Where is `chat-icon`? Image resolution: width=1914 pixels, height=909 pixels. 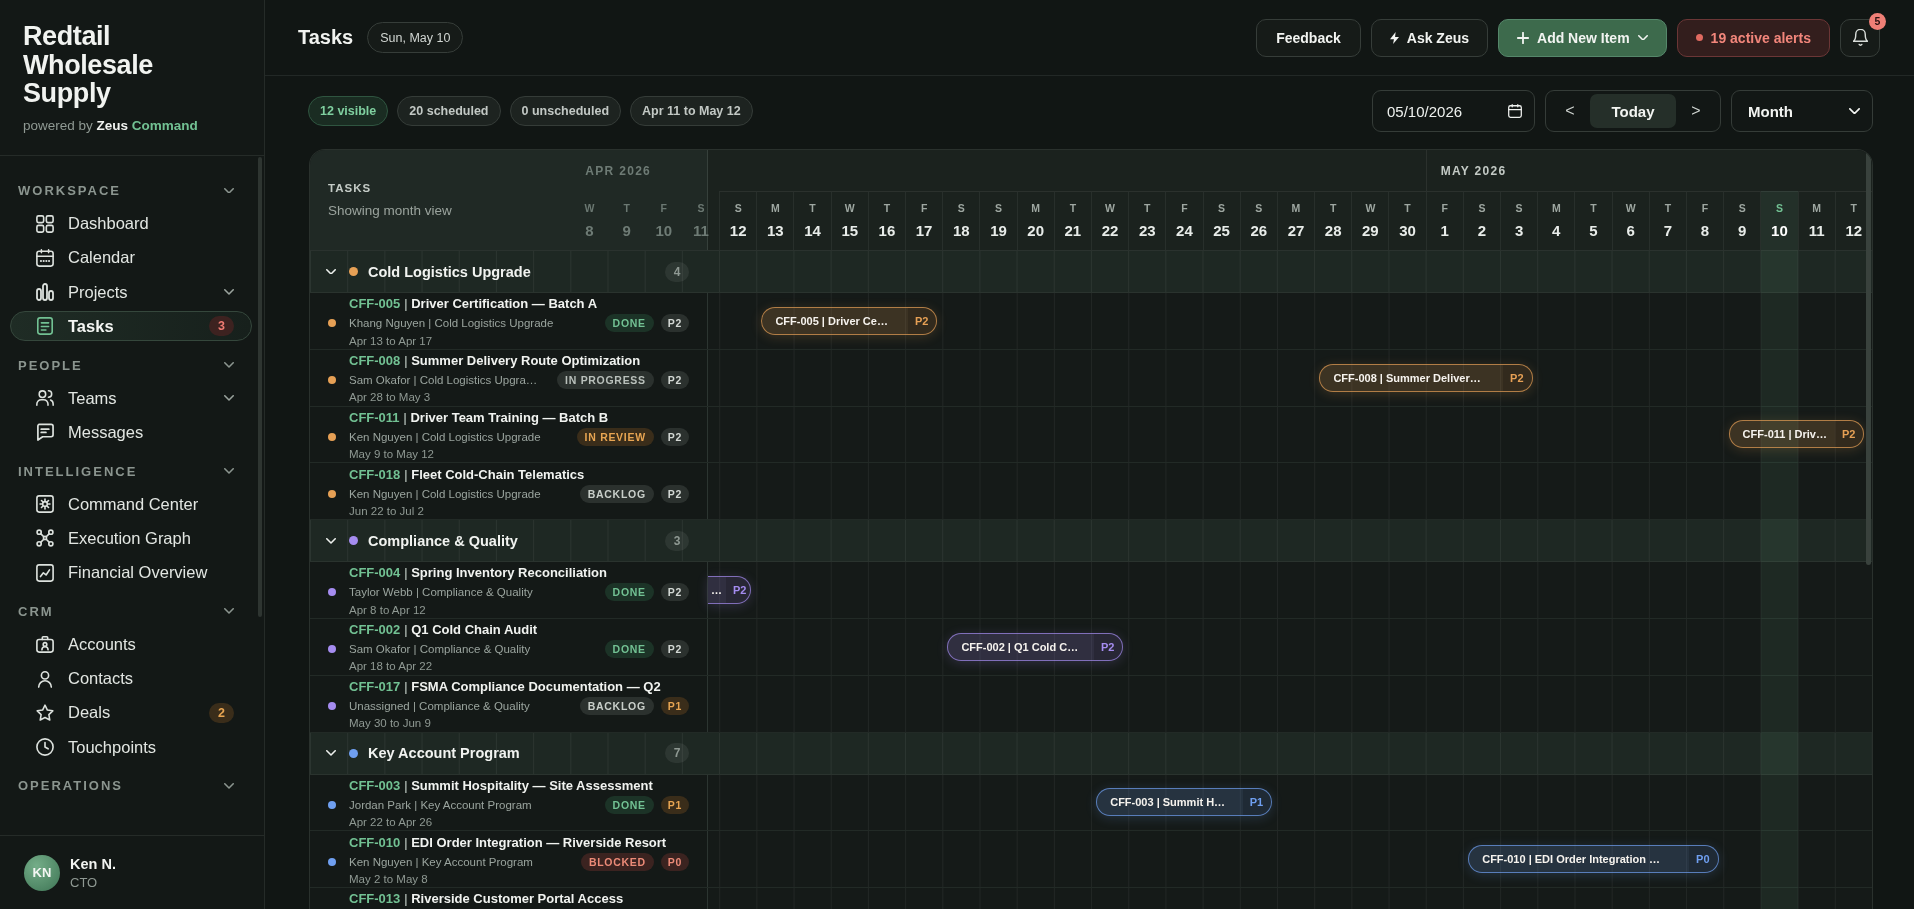
chat-icon is located at coordinates (45, 432).